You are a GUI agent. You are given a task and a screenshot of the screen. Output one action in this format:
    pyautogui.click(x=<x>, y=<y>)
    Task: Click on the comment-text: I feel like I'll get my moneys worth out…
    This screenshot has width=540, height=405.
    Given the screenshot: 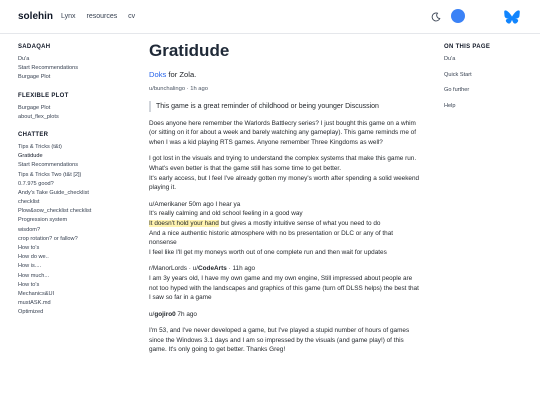 What is the action you would take?
    pyautogui.click(x=268, y=252)
    